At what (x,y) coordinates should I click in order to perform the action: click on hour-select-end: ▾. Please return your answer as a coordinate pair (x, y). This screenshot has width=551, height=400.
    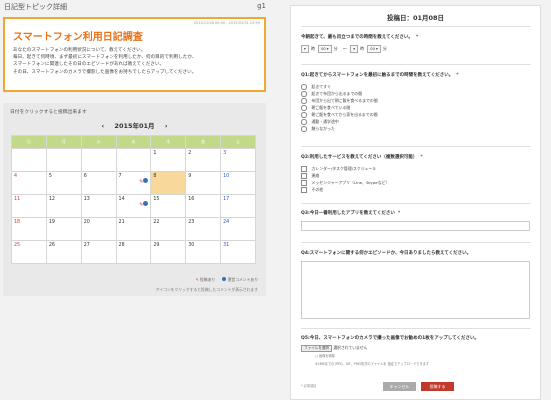
    Looking at the image, I should click on (354, 49).